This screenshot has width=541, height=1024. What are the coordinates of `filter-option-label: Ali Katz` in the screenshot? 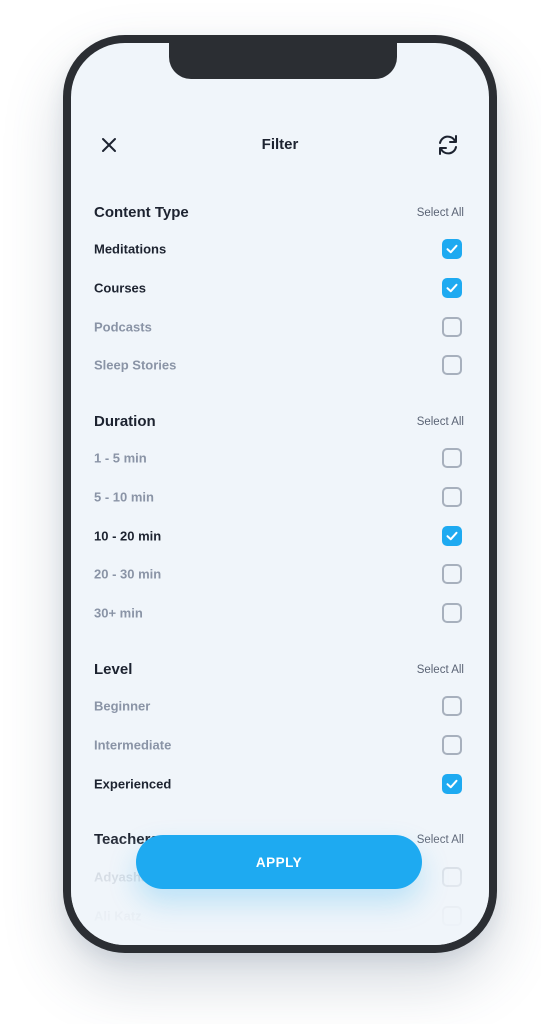 It's located at (118, 916).